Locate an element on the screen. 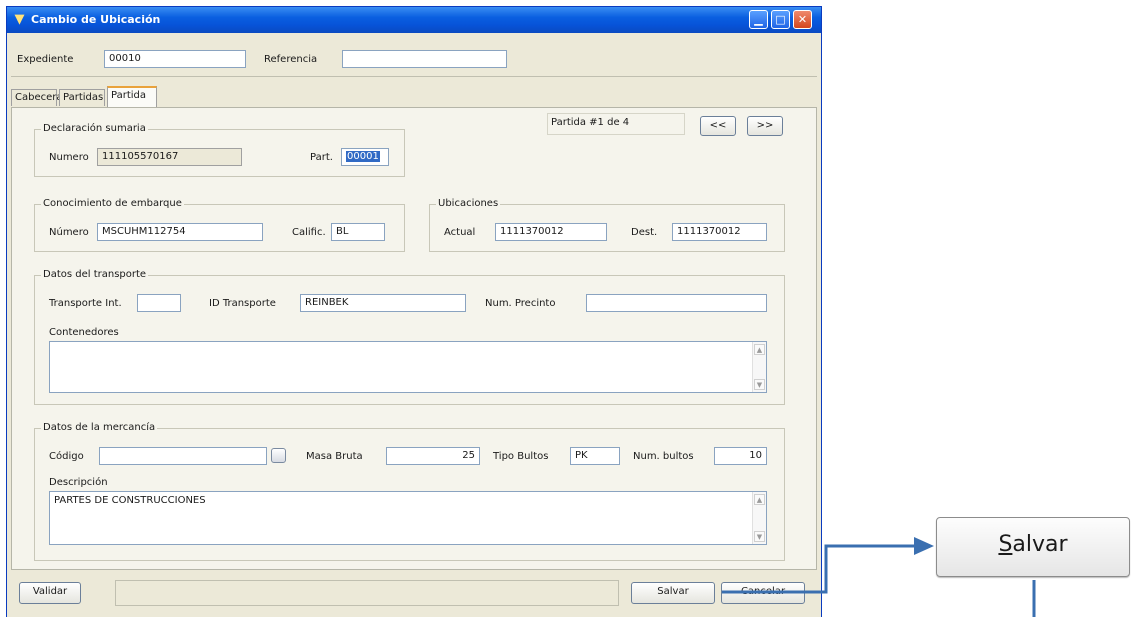 The height and width of the screenshot is (617, 1132). callout-label-rest: alvar is located at coordinates (1040, 544).